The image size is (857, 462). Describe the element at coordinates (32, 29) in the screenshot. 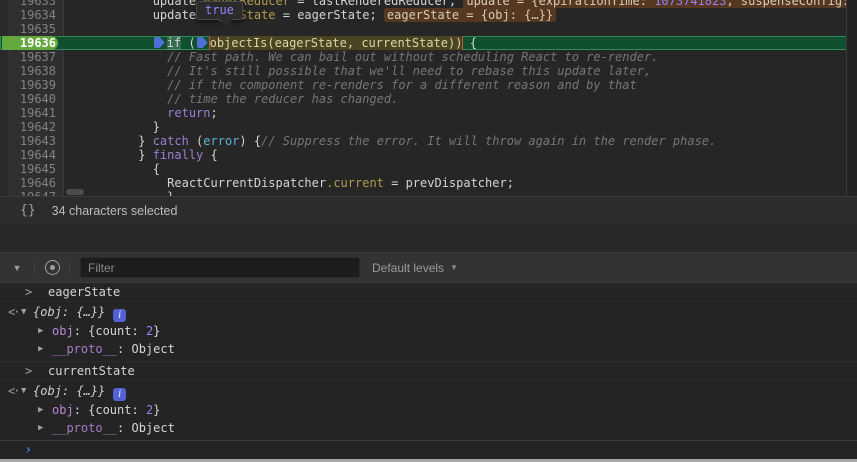

I see `line-number: 19635` at that location.